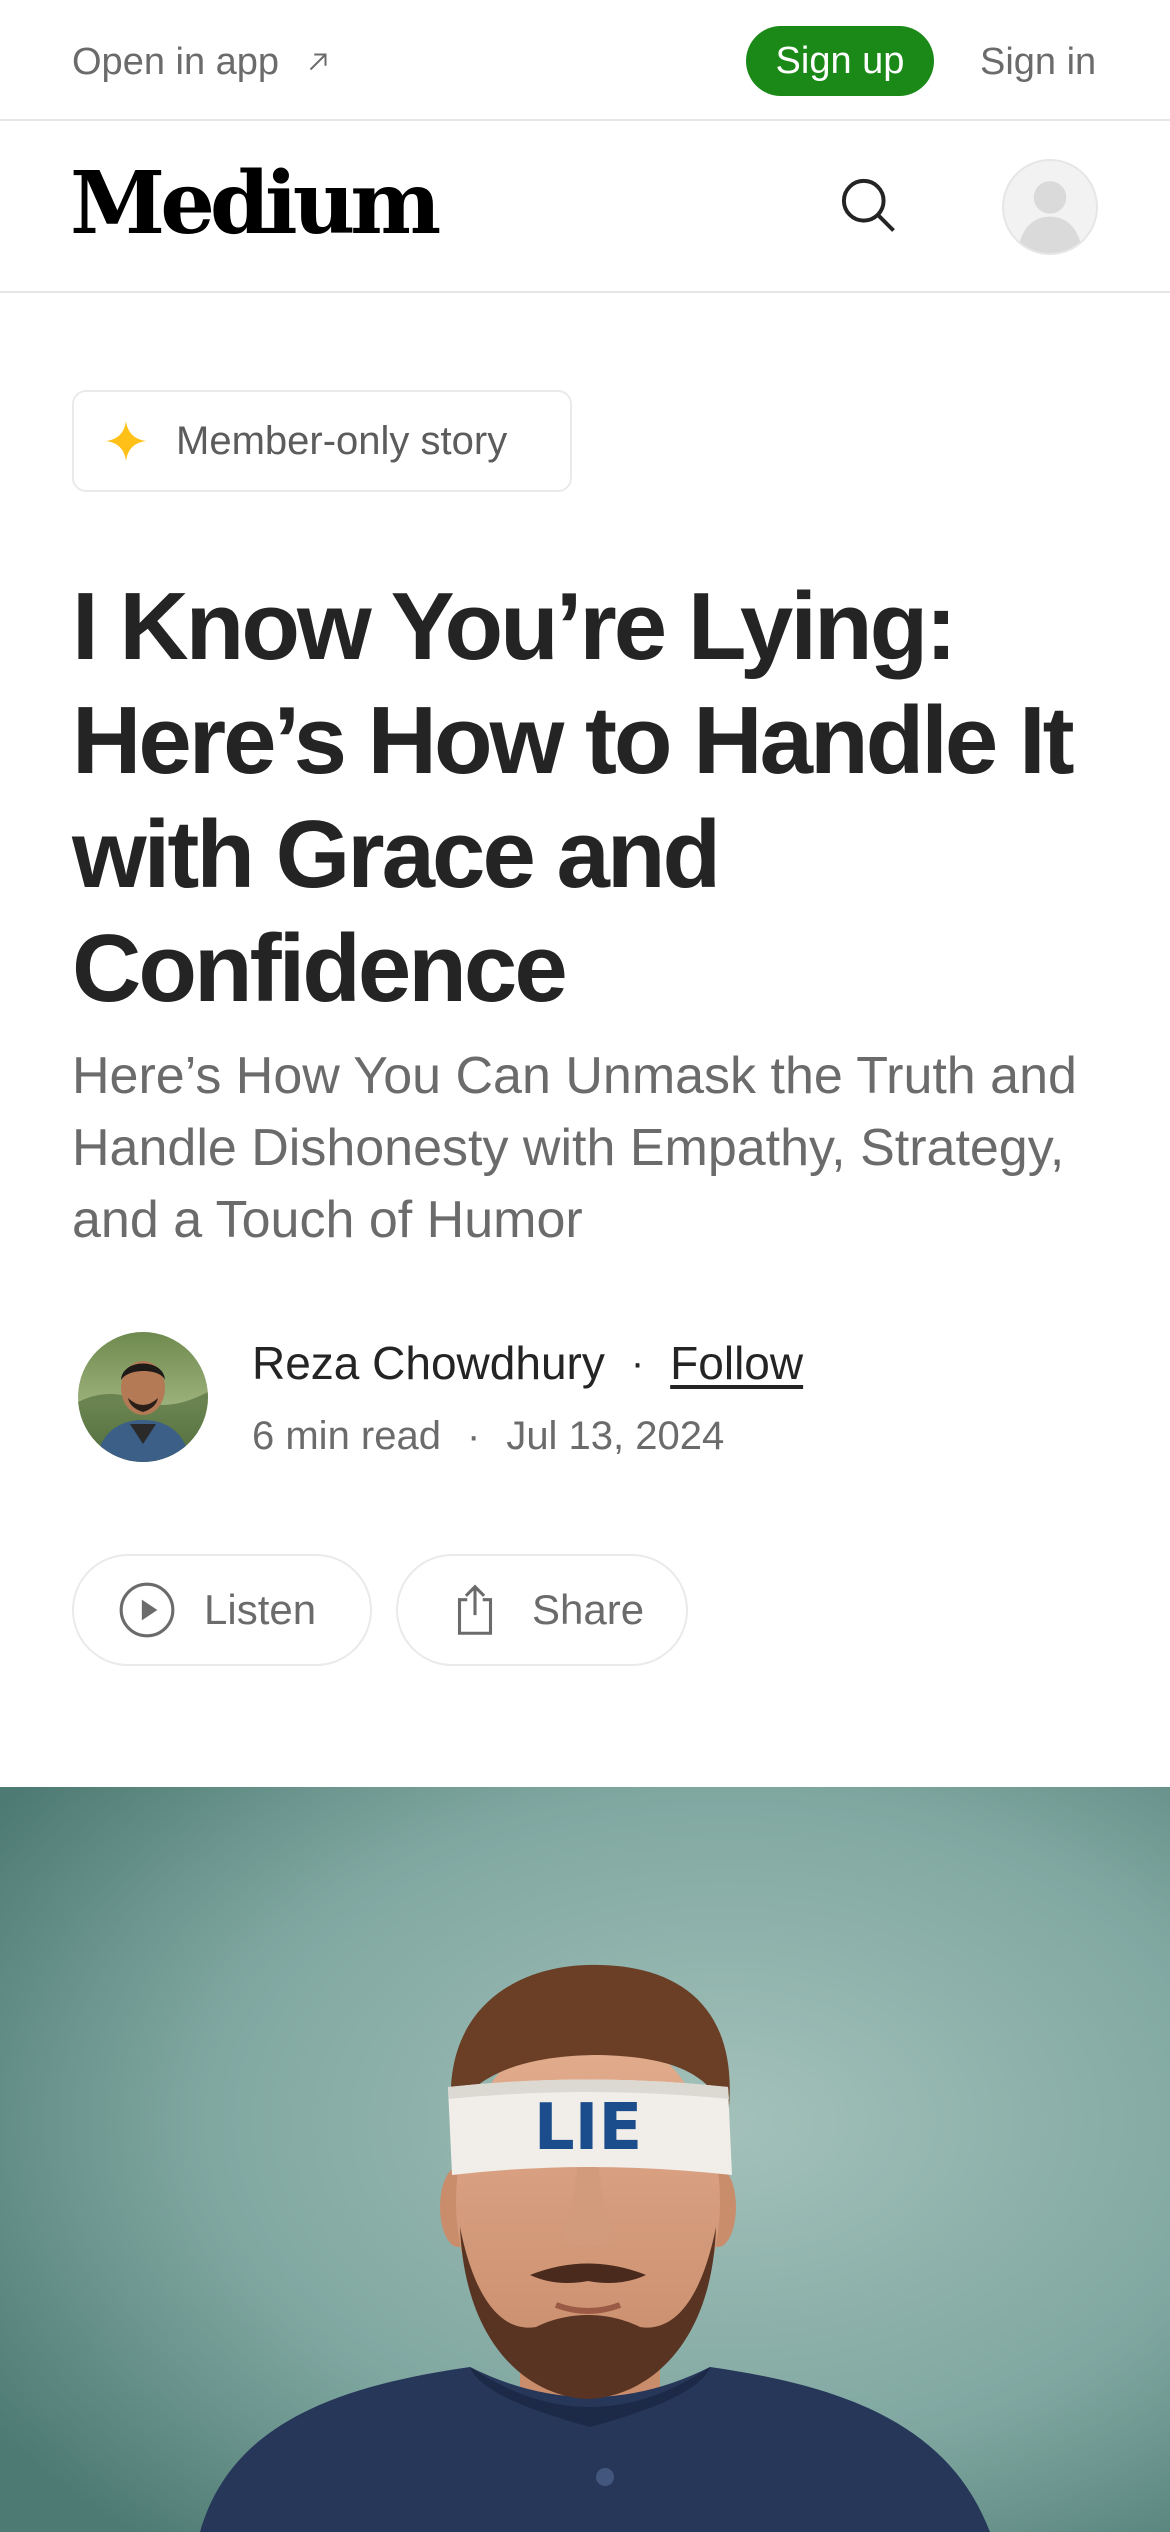 The width and height of the screenshot is (1170, 2532). I want to click on author-photo, so click(143, 1397).